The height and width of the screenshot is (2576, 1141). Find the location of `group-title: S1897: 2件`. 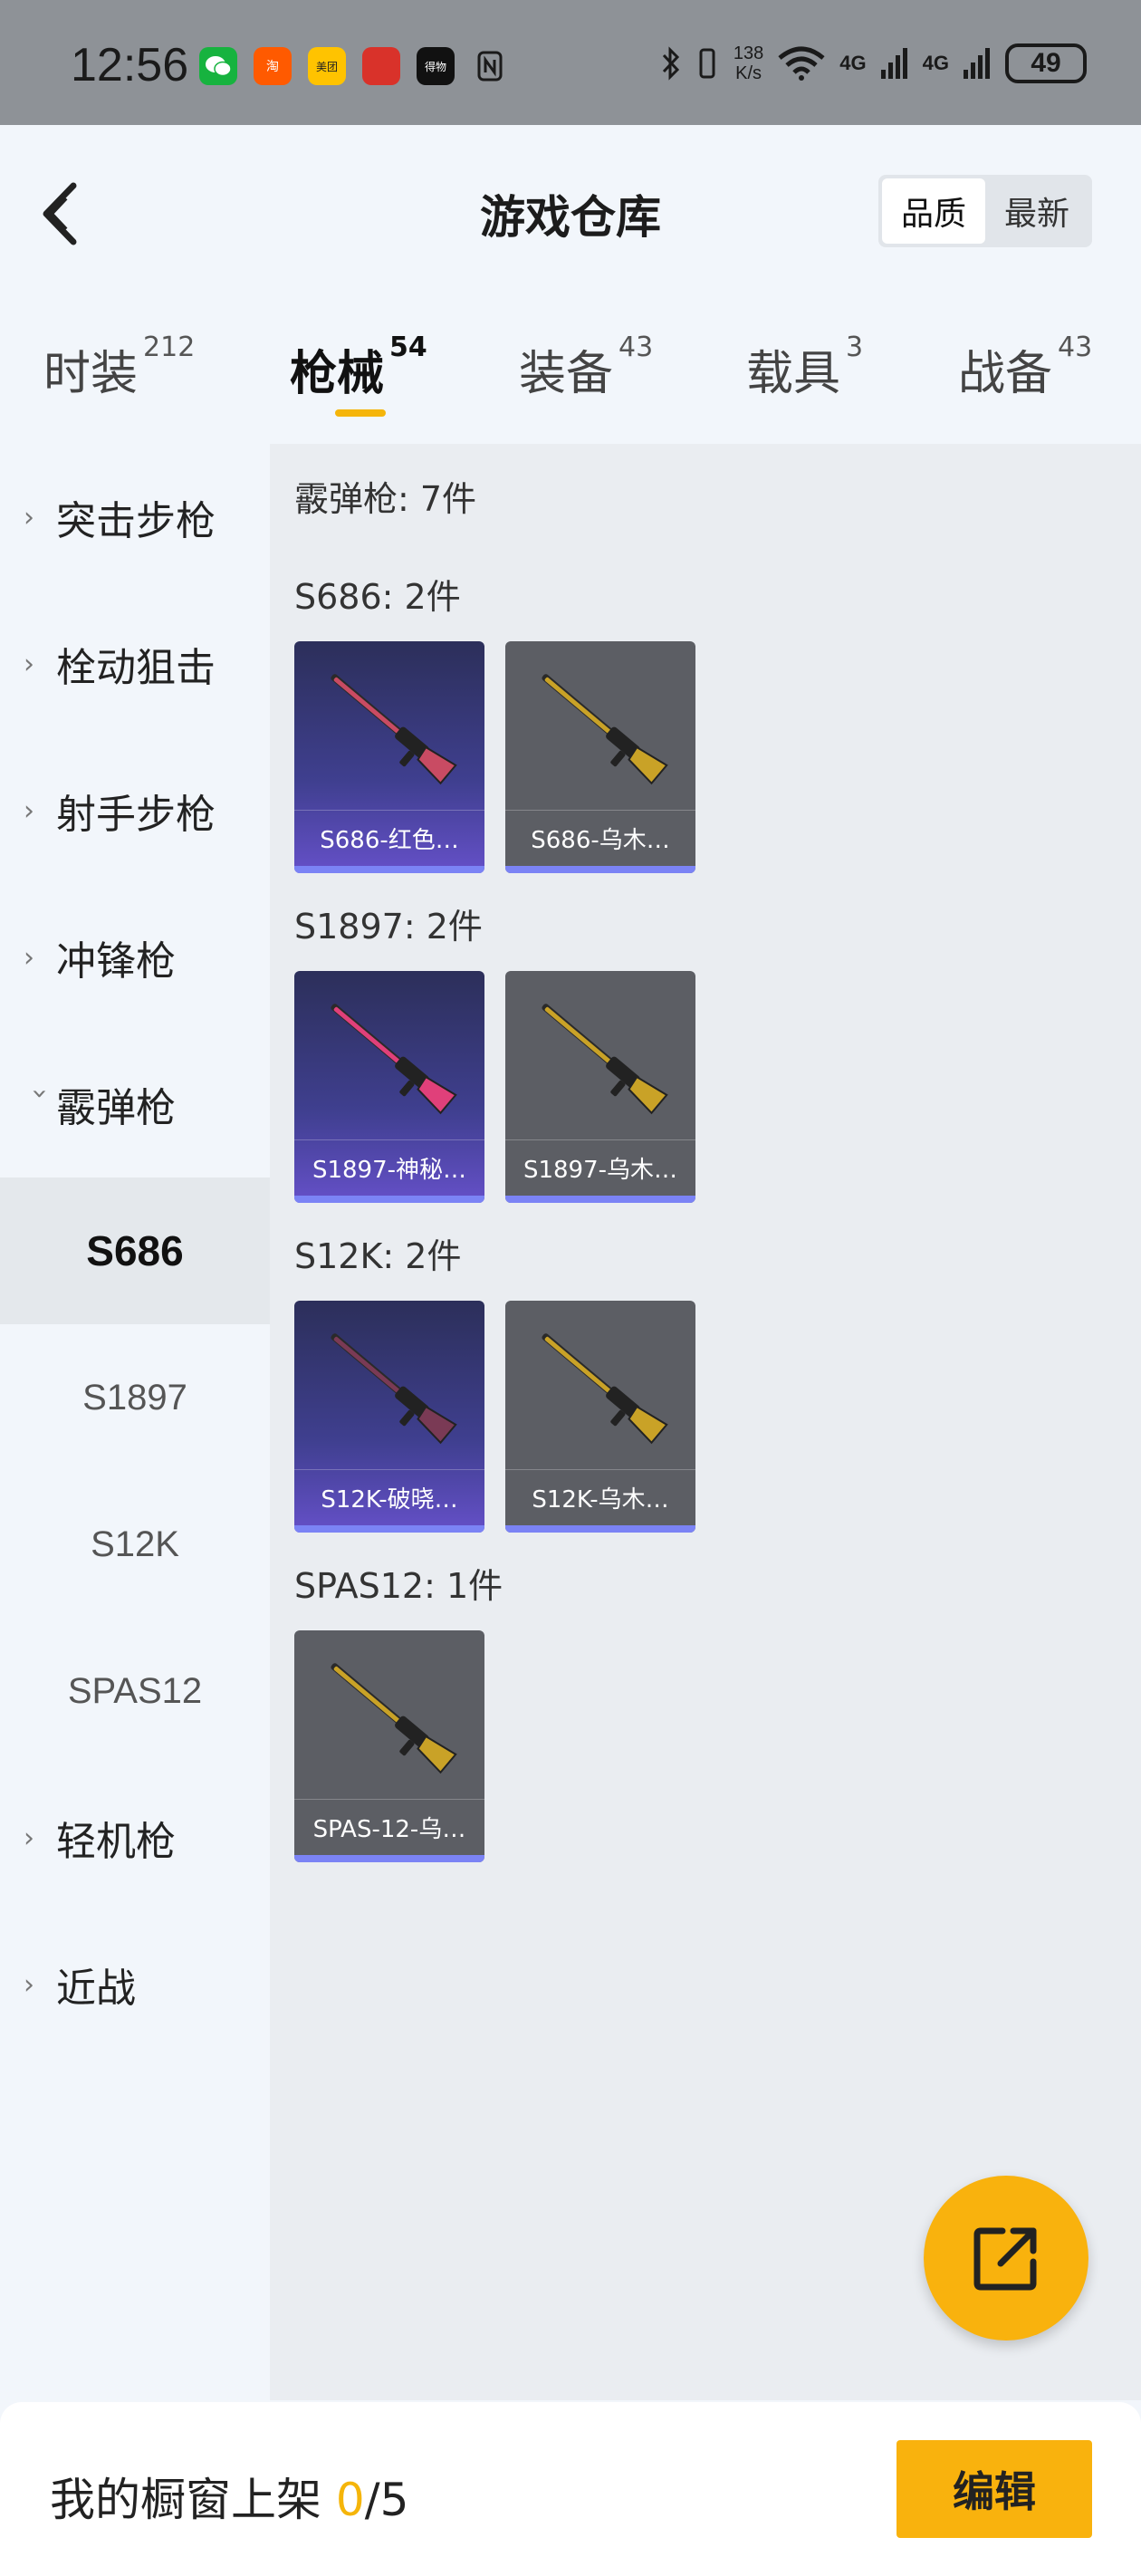

group-title: S1897: 2件 is located at coordinates (388, 927).